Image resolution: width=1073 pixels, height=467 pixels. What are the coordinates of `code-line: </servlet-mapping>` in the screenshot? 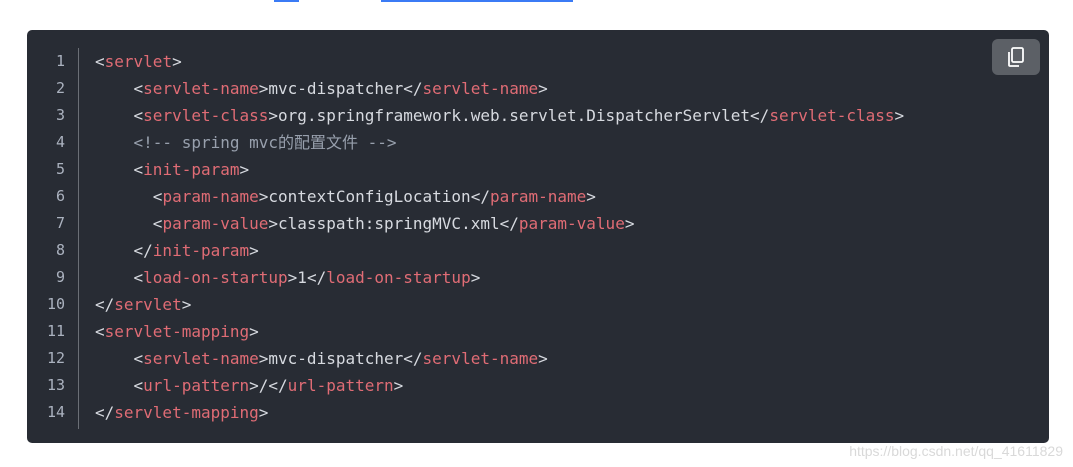 It's located at (181, 412).